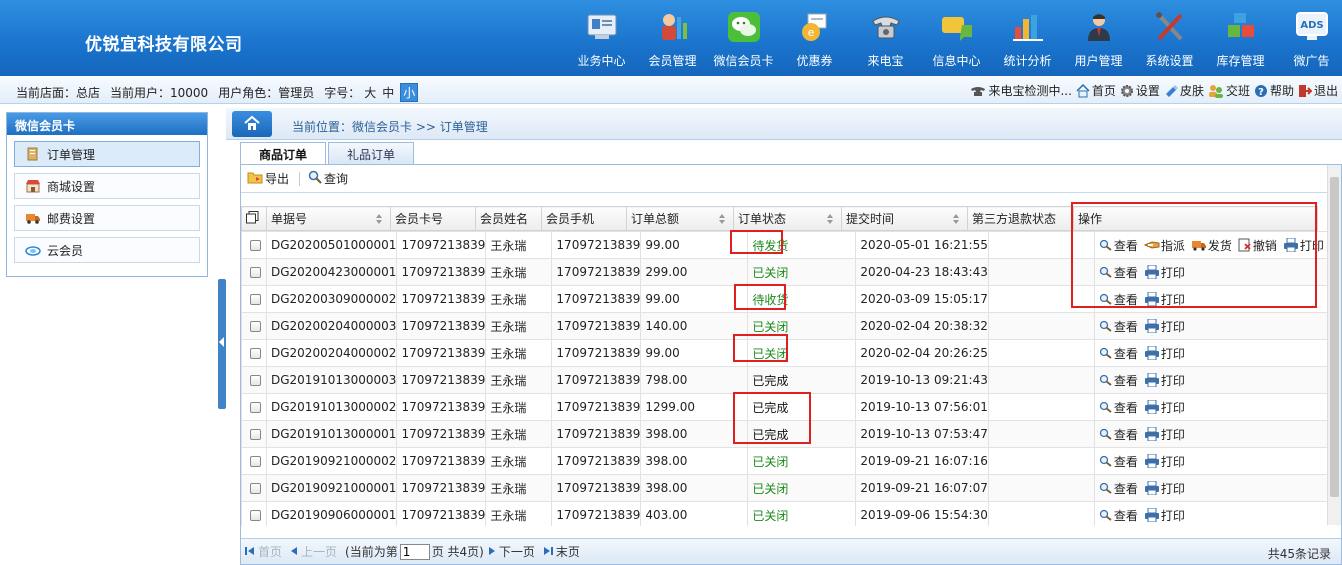 This screenshot has width=1342, height=565. I want to click on tab-gift-orders: 礼品订单, so click(371, 153).